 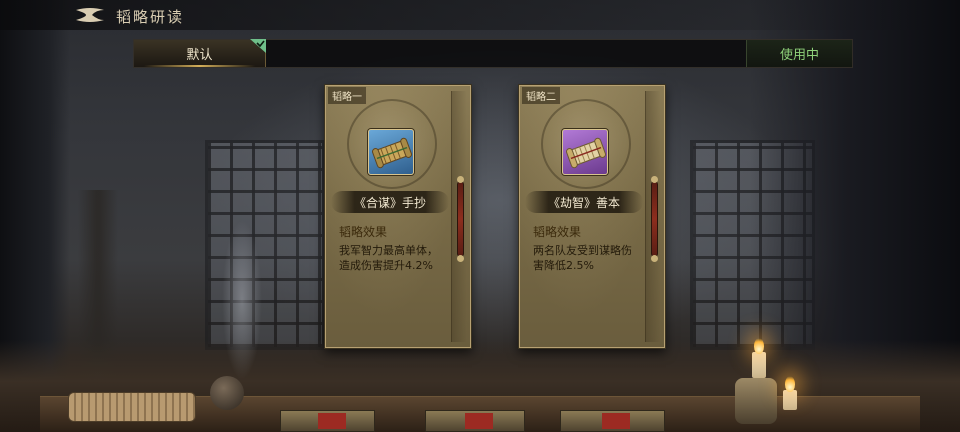 I want to click on card-name: 《合谋》手抄, so click(x=389, y=202).